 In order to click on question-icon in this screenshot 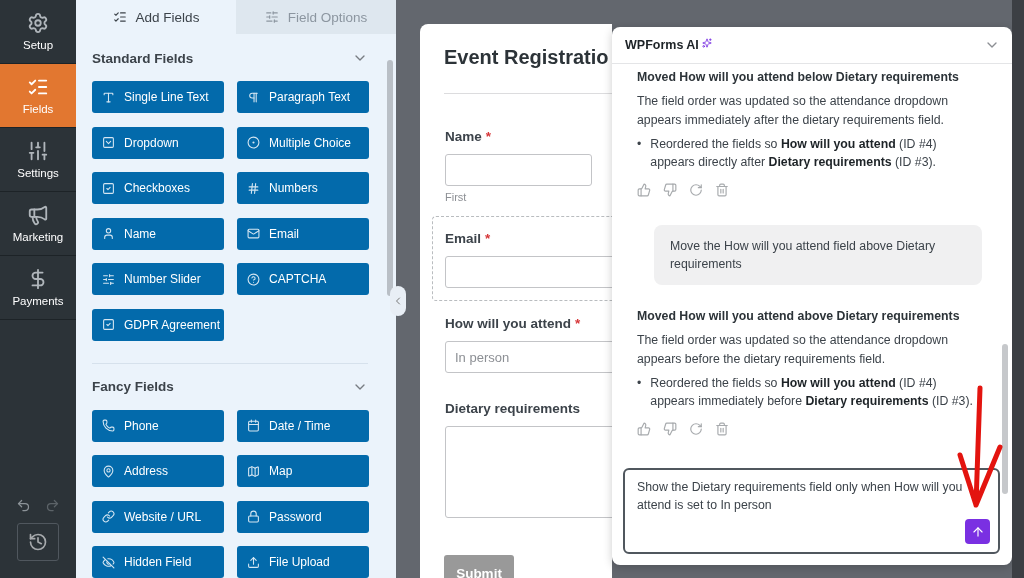, I will do `click(253, 279)`.